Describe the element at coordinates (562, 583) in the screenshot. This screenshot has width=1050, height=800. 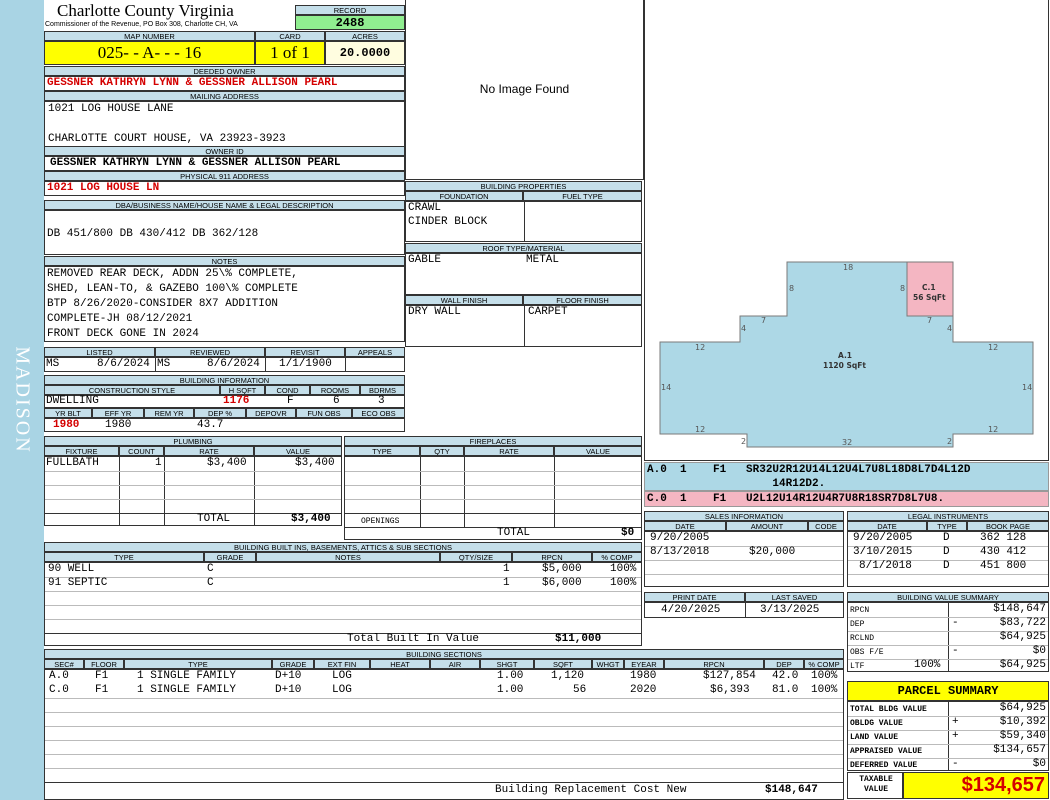
I see `builtin-rpcn: $6,000` at that location.